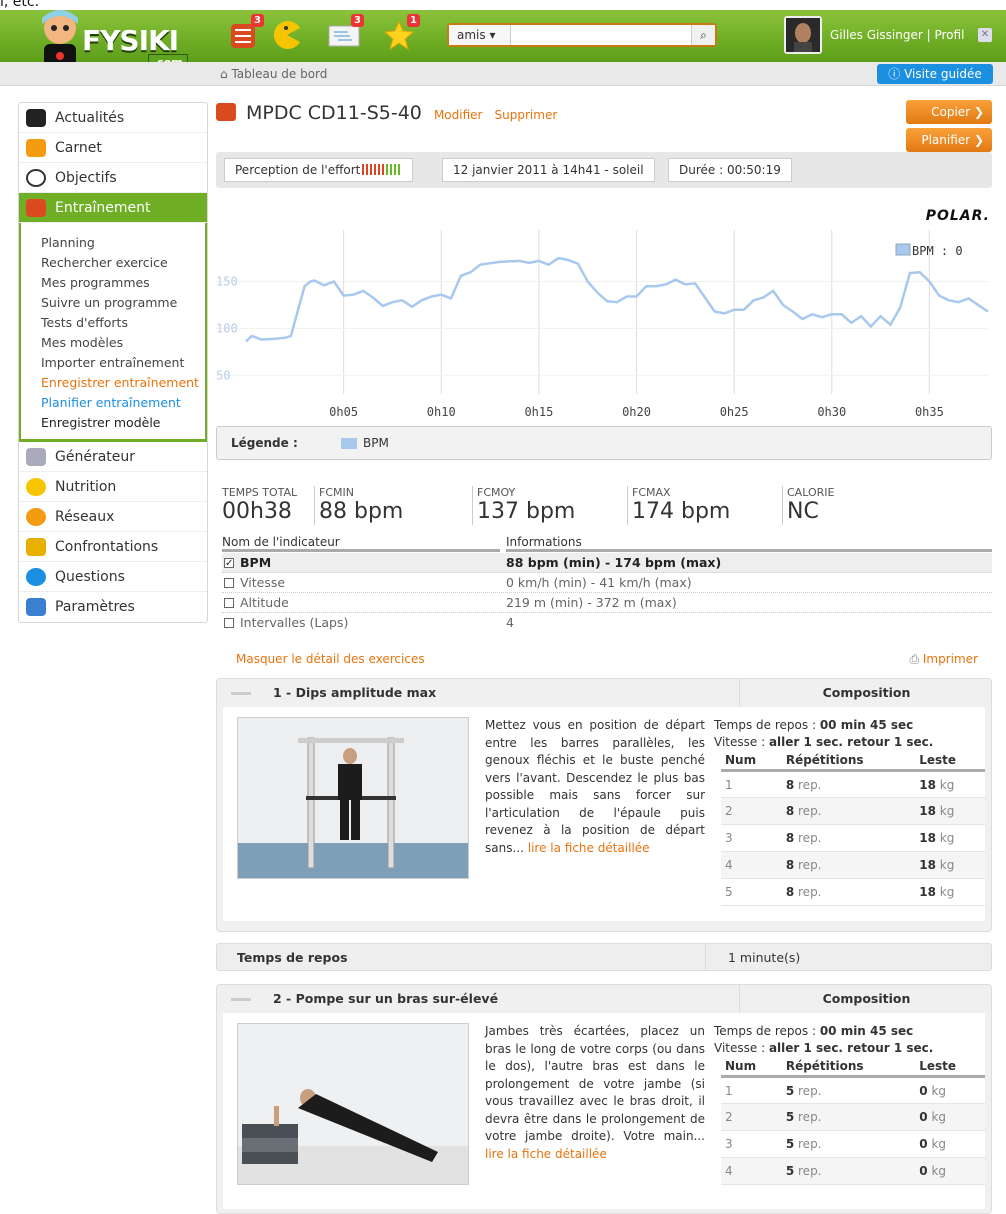 Image resolution: width=1006 pixels, height=1214 pixels. I want to click on nutrition-notif, so click(287, 35).